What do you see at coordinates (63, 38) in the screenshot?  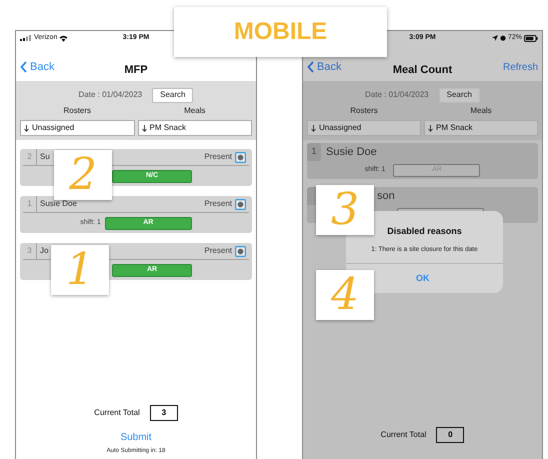 I see `wifi-icon` at bounding box center [63, 38].